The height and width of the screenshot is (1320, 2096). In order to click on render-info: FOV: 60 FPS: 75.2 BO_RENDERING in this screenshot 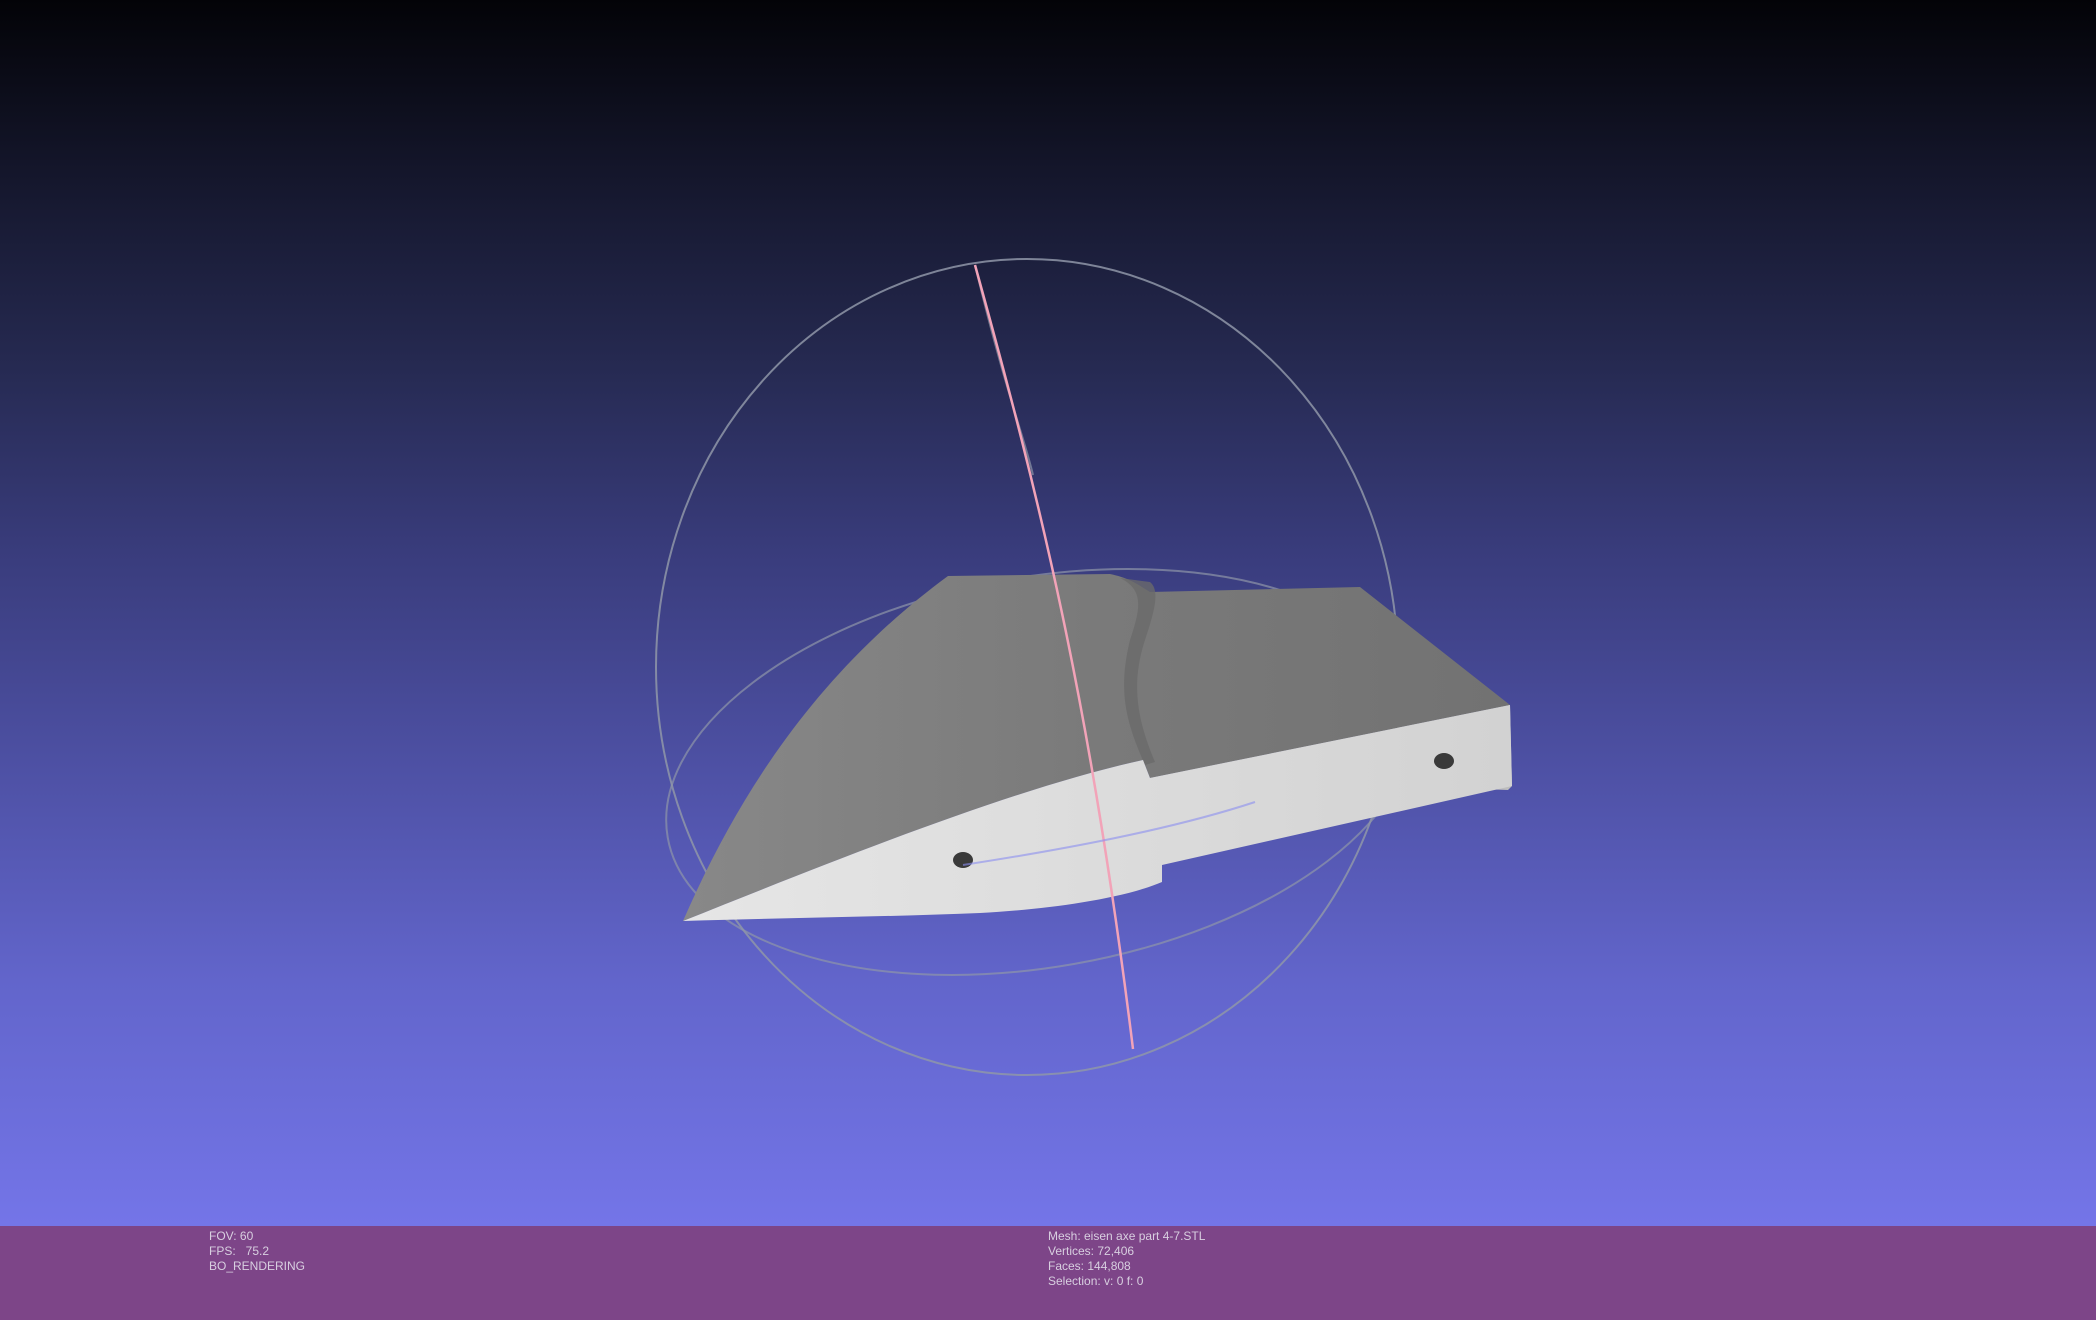, I will do `click(257, 1251)`.